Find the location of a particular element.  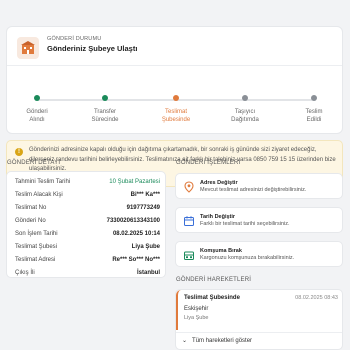

step-received: Gönderi Alındı is located at coordinates (37, 109).